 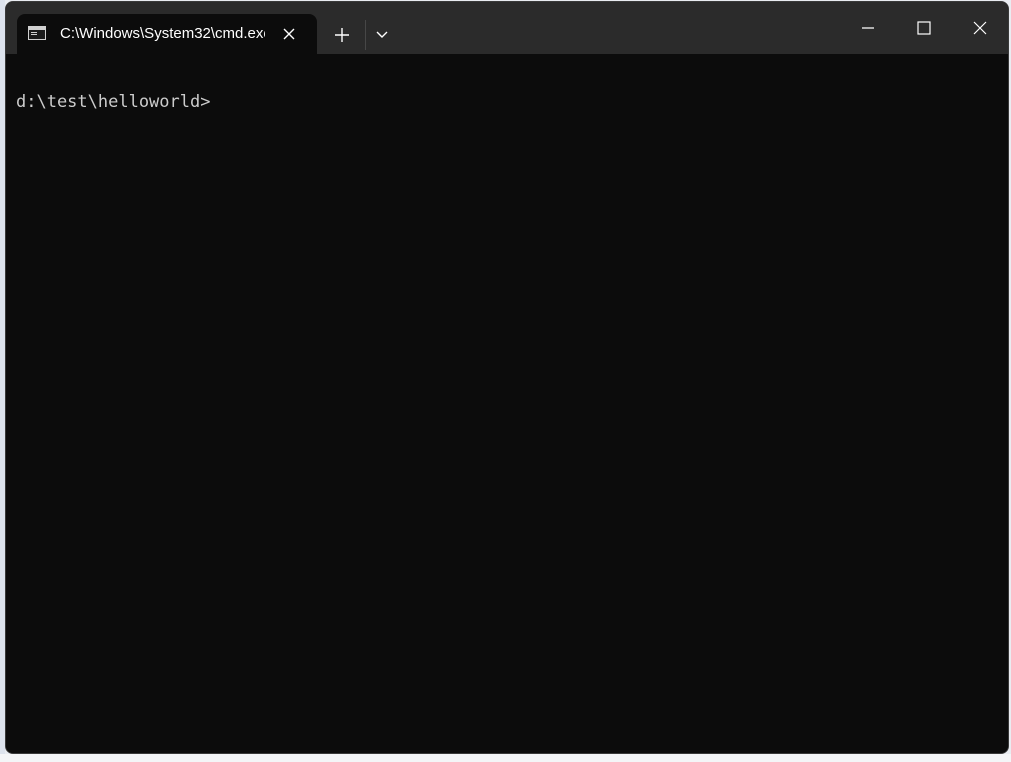 I want to click on title-bar: C:\Windows\System32\cmd.exe, so click(x=507, y=28).